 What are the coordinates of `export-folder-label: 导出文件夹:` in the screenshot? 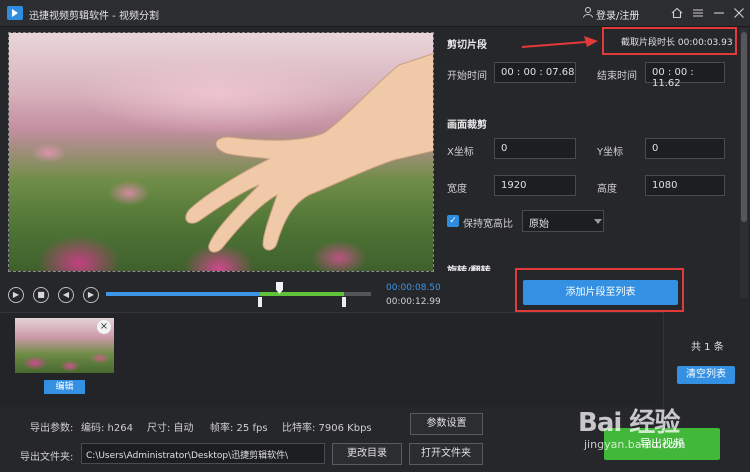 It's located at (47, 457).